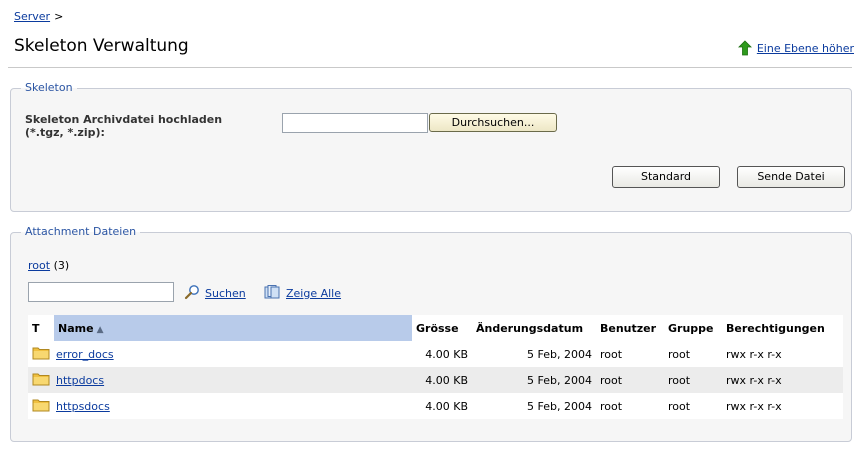  I want to click on breadcrumb-server-link: Server, so click(32, 16).